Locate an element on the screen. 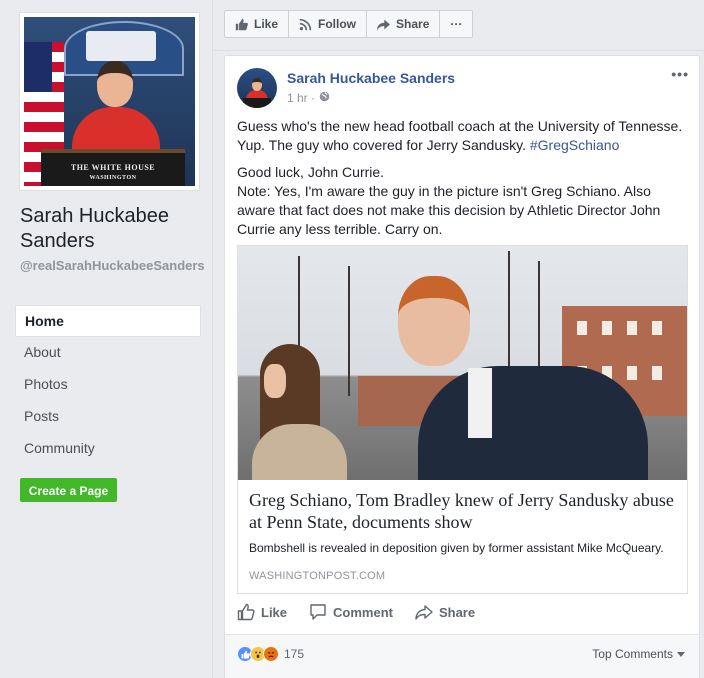  post-like-button: Like is located at coordinates (262, 612).